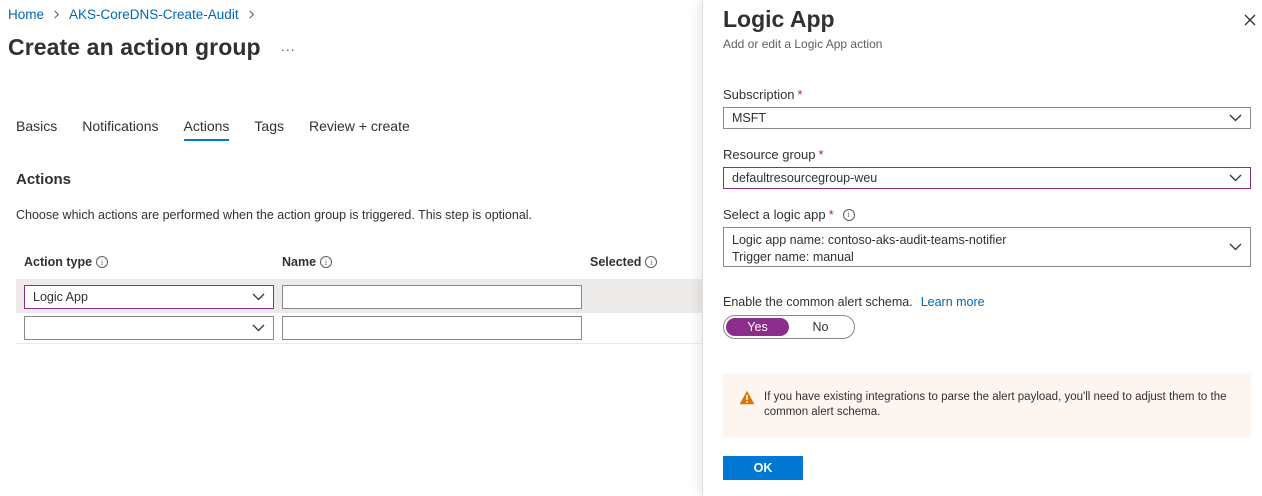  Describe the element at coordinates (359, 129) in the screenshot. I see `tab-review-create: Review + create` at that location.